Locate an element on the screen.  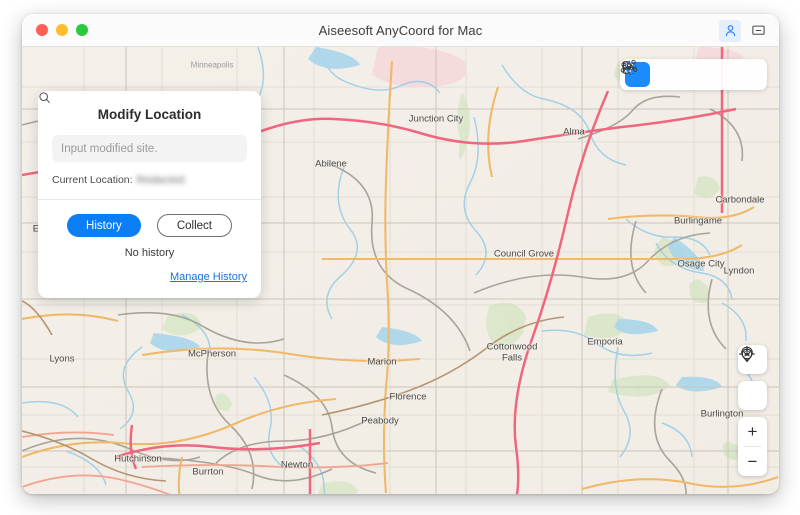
search-input is located at coordinates (149, 148).